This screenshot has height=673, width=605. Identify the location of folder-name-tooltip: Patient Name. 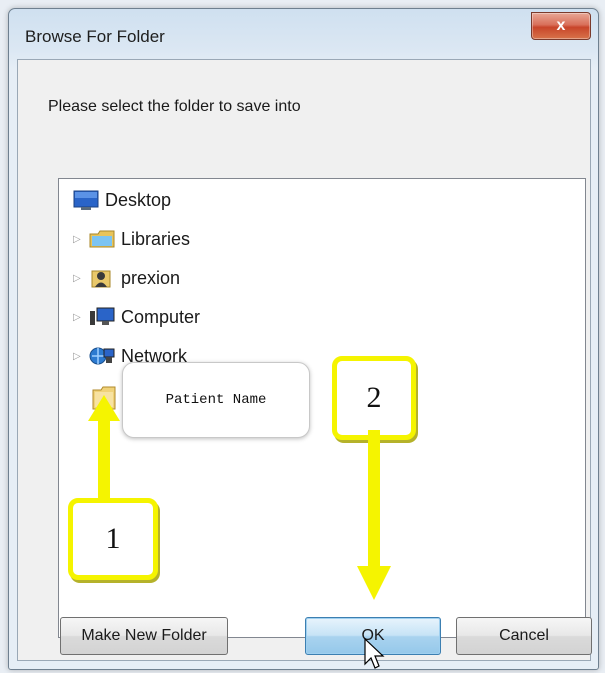
(216, 400).